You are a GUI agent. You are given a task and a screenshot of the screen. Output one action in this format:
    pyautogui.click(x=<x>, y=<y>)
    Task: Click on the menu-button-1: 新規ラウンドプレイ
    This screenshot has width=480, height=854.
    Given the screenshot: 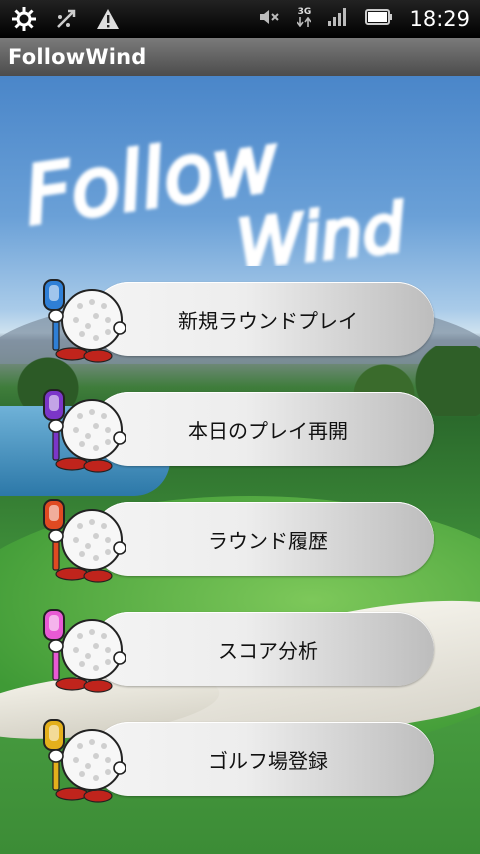 What is the action you would take?
    pyautogui.click(x=263, y=319)
    